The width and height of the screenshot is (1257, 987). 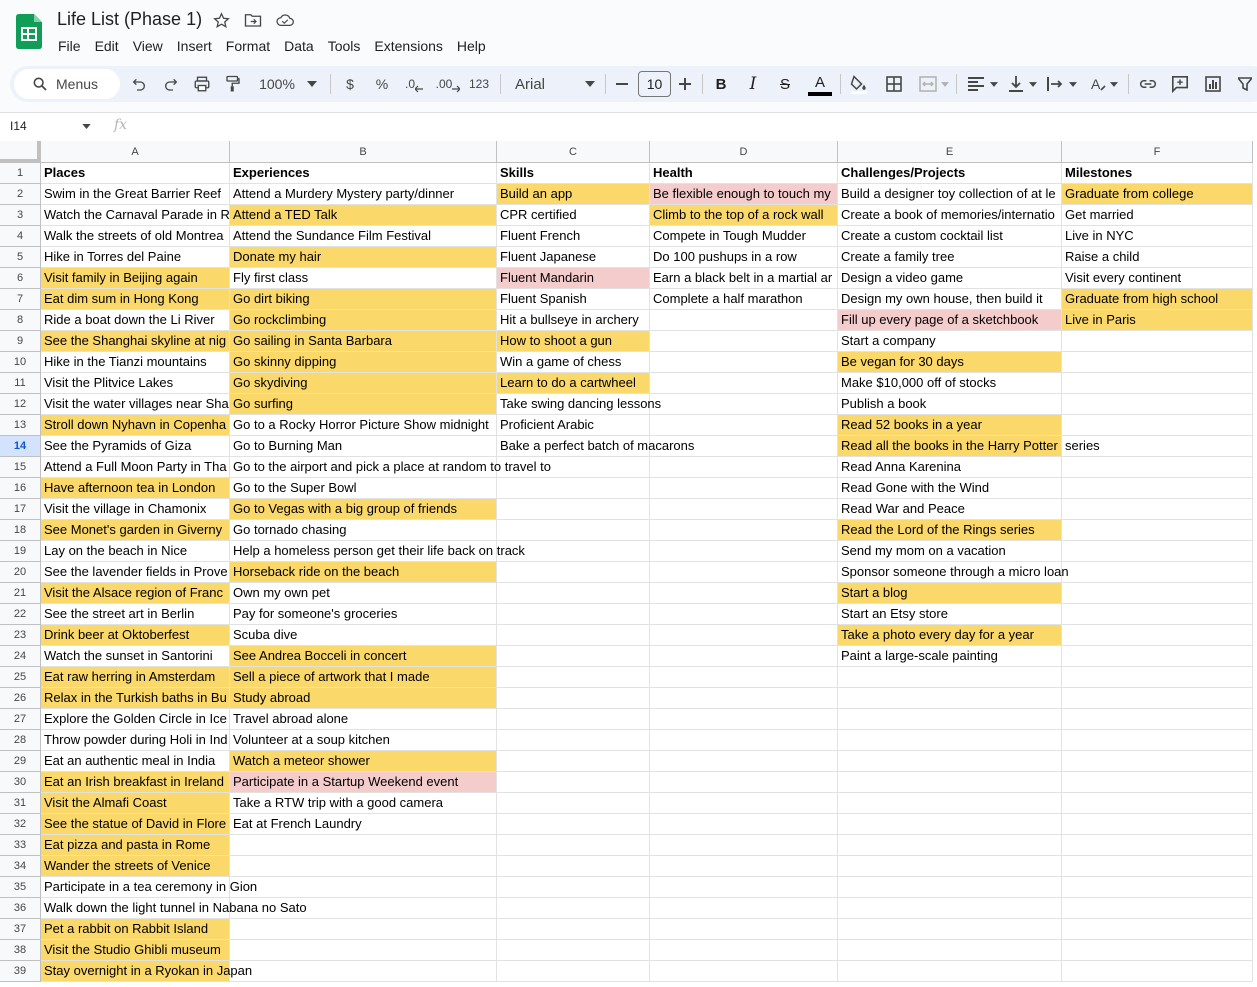 What do you see at coordinates (20, 257) in the screenshot?
I see `row-header: 5` at bounding box center [20, 257].